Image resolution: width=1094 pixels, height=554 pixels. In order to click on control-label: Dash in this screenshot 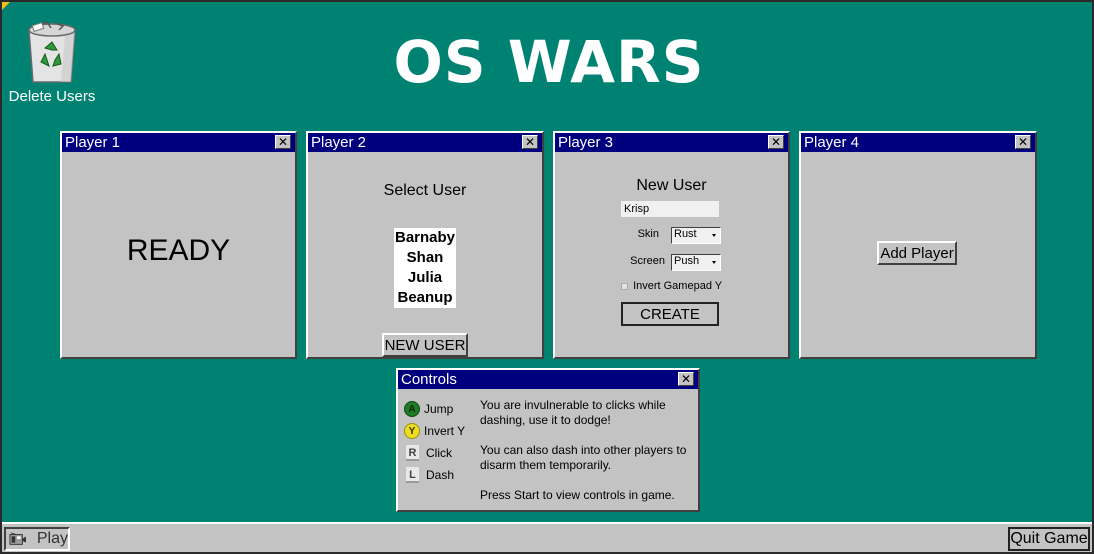, I will do `click(440, 475)`.